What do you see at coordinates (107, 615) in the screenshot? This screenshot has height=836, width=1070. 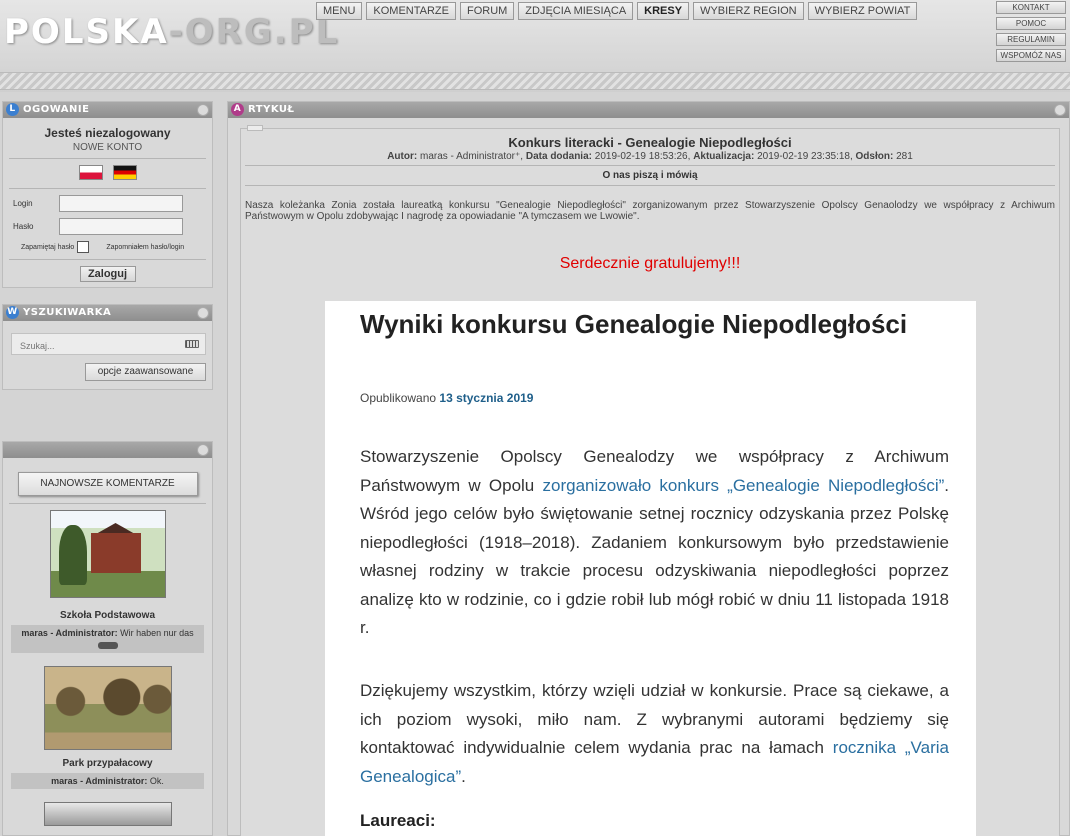 I see `comment-item-title: Szkoła Podstawowa` at bounding box center [107, 615].